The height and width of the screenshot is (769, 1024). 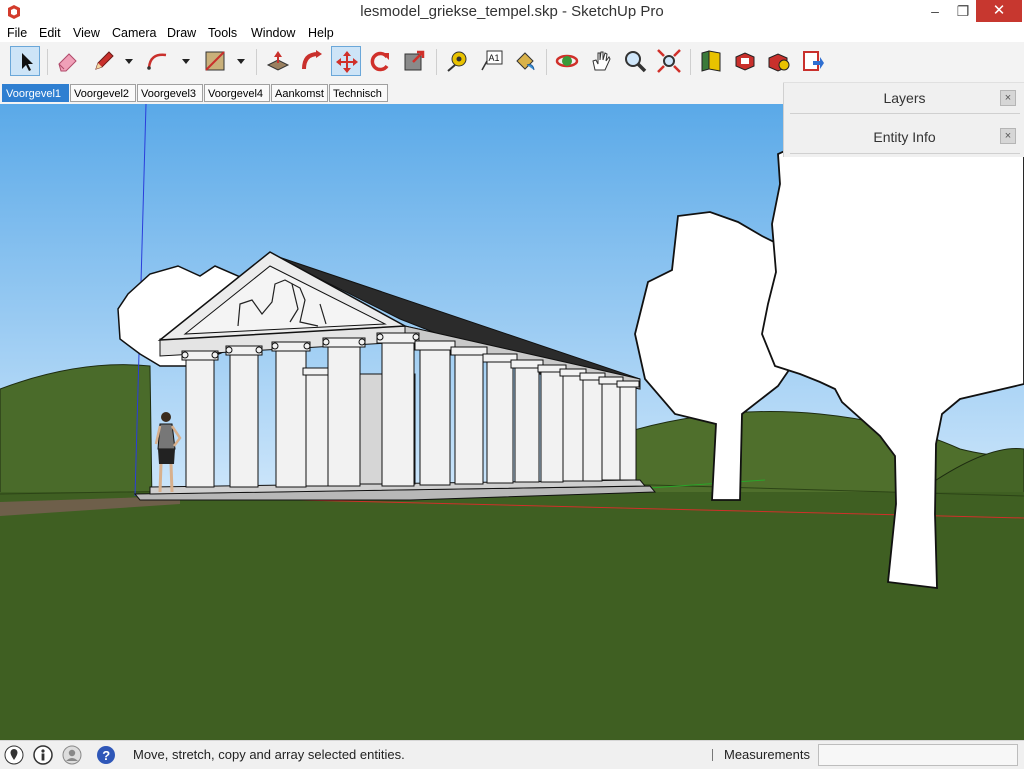 What do you see at coordinates (14, 755) in the screenshot?
I see `geo-location-icon` at bounding box center [14, 755].